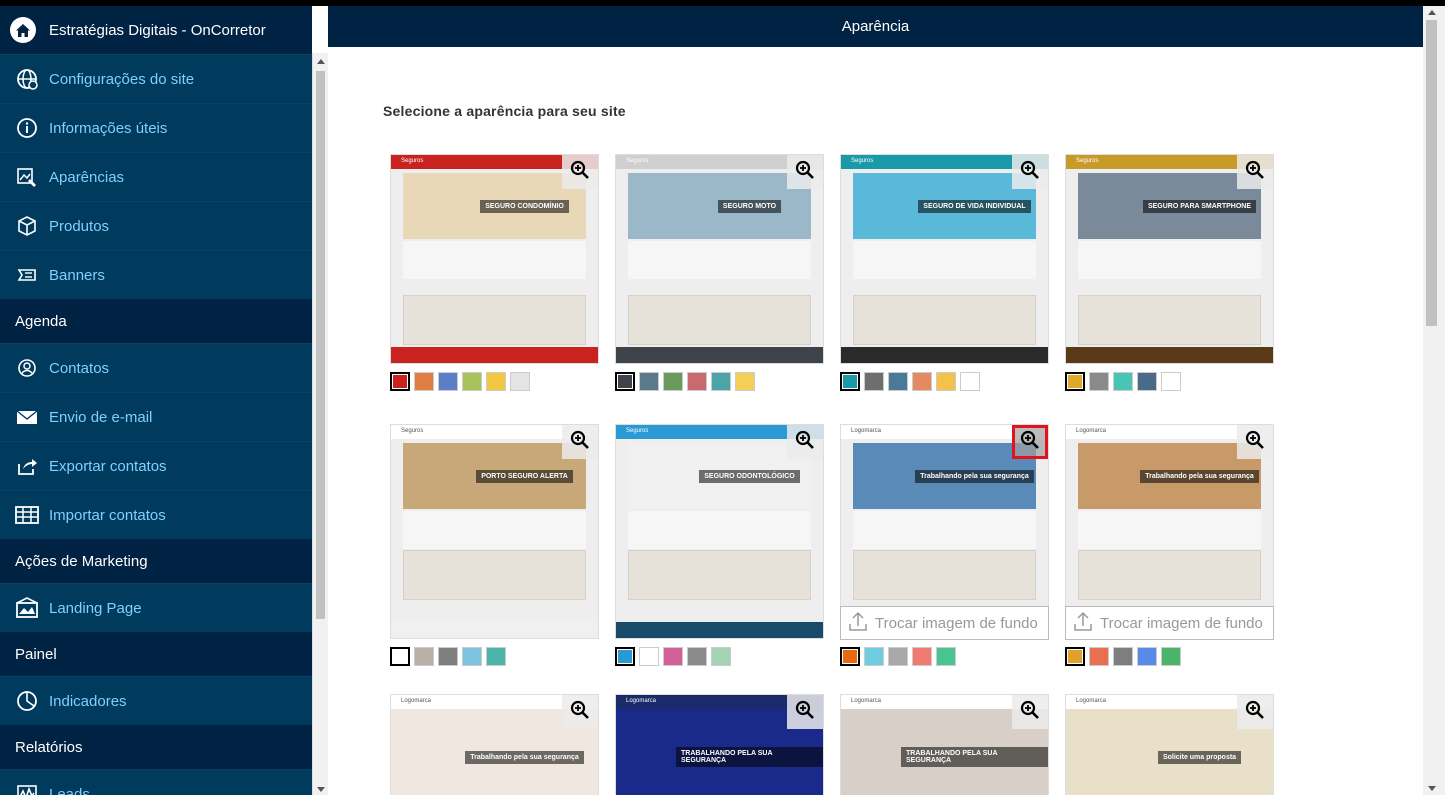  What do you see at coordinates (749, 757) in the screenshot?
I see `preview-banner-text: TRABALHANDO PELA SUA SEGURANÇA` at bounding box center [749, 757].